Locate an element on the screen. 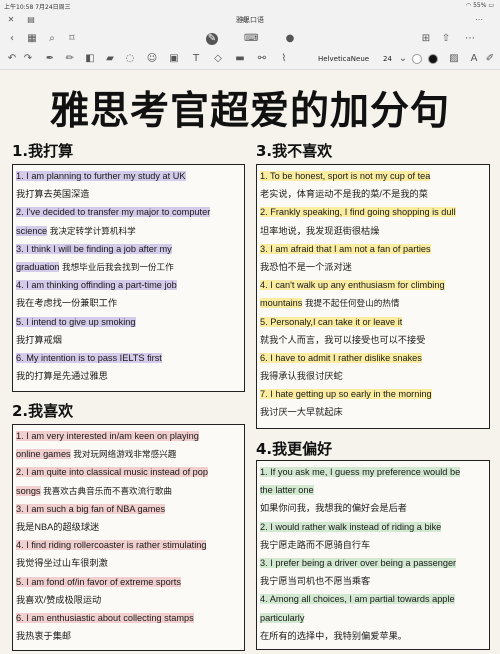  color-swatch-black is located at coordinates (433, 59).